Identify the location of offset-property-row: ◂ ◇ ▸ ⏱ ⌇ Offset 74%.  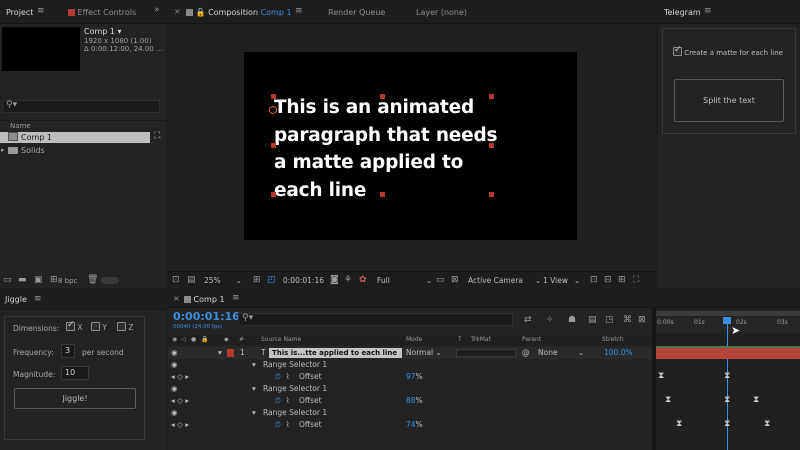
(412, 425).